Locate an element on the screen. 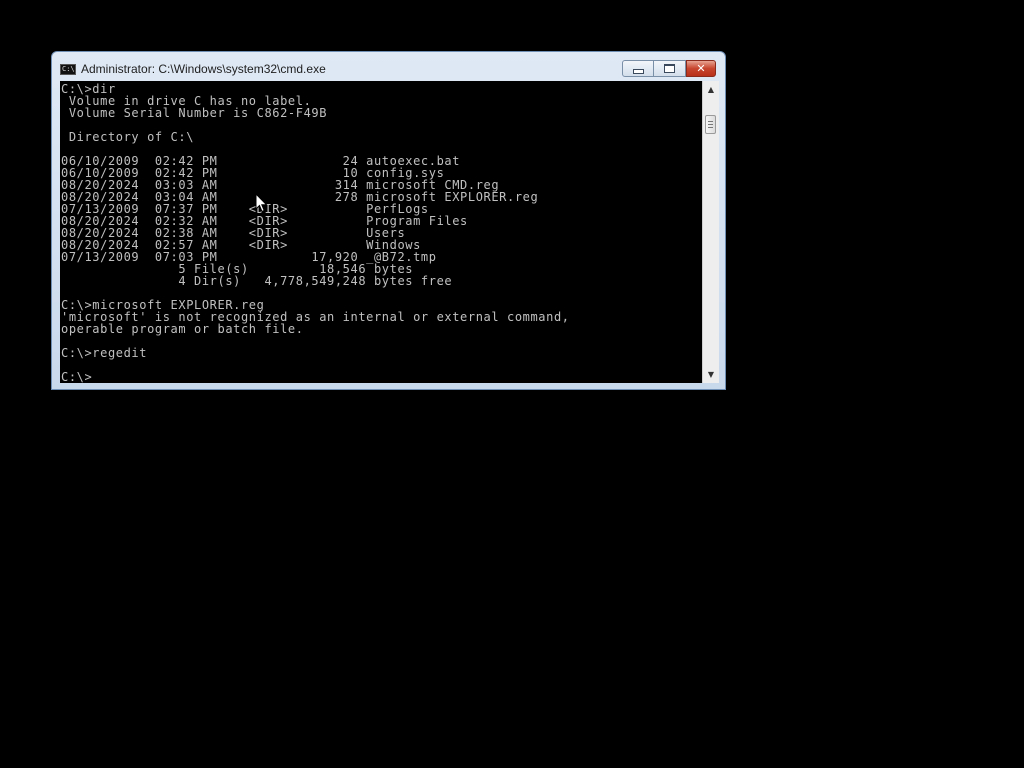 The height and width of the screenshot is (768, 1024). console-line: C:\> is located at coordinates (77, 376).